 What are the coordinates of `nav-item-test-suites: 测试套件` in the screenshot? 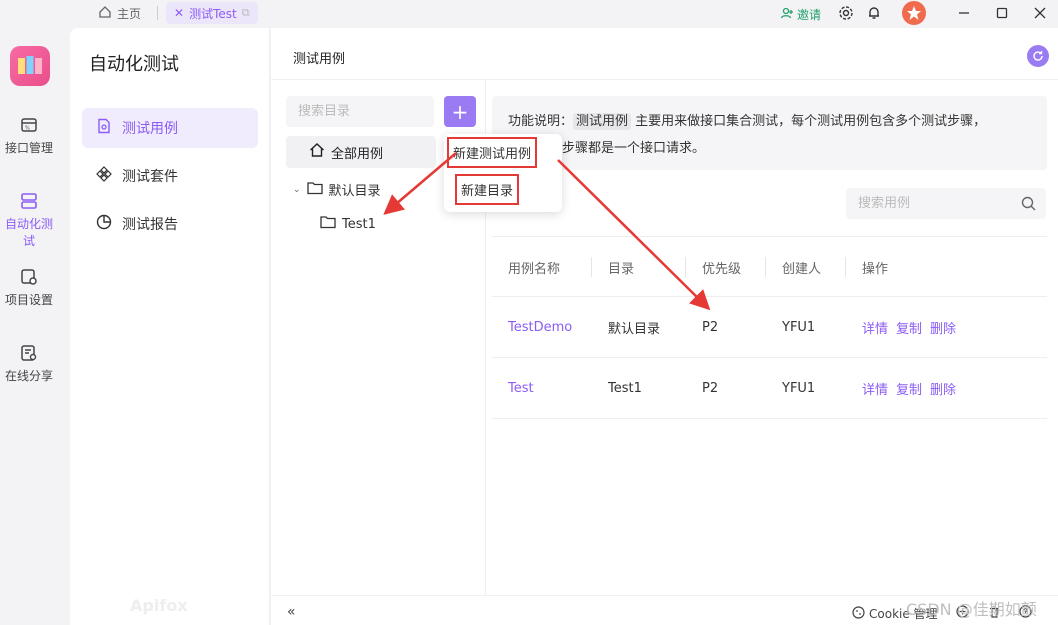 It's located at (170, 176).